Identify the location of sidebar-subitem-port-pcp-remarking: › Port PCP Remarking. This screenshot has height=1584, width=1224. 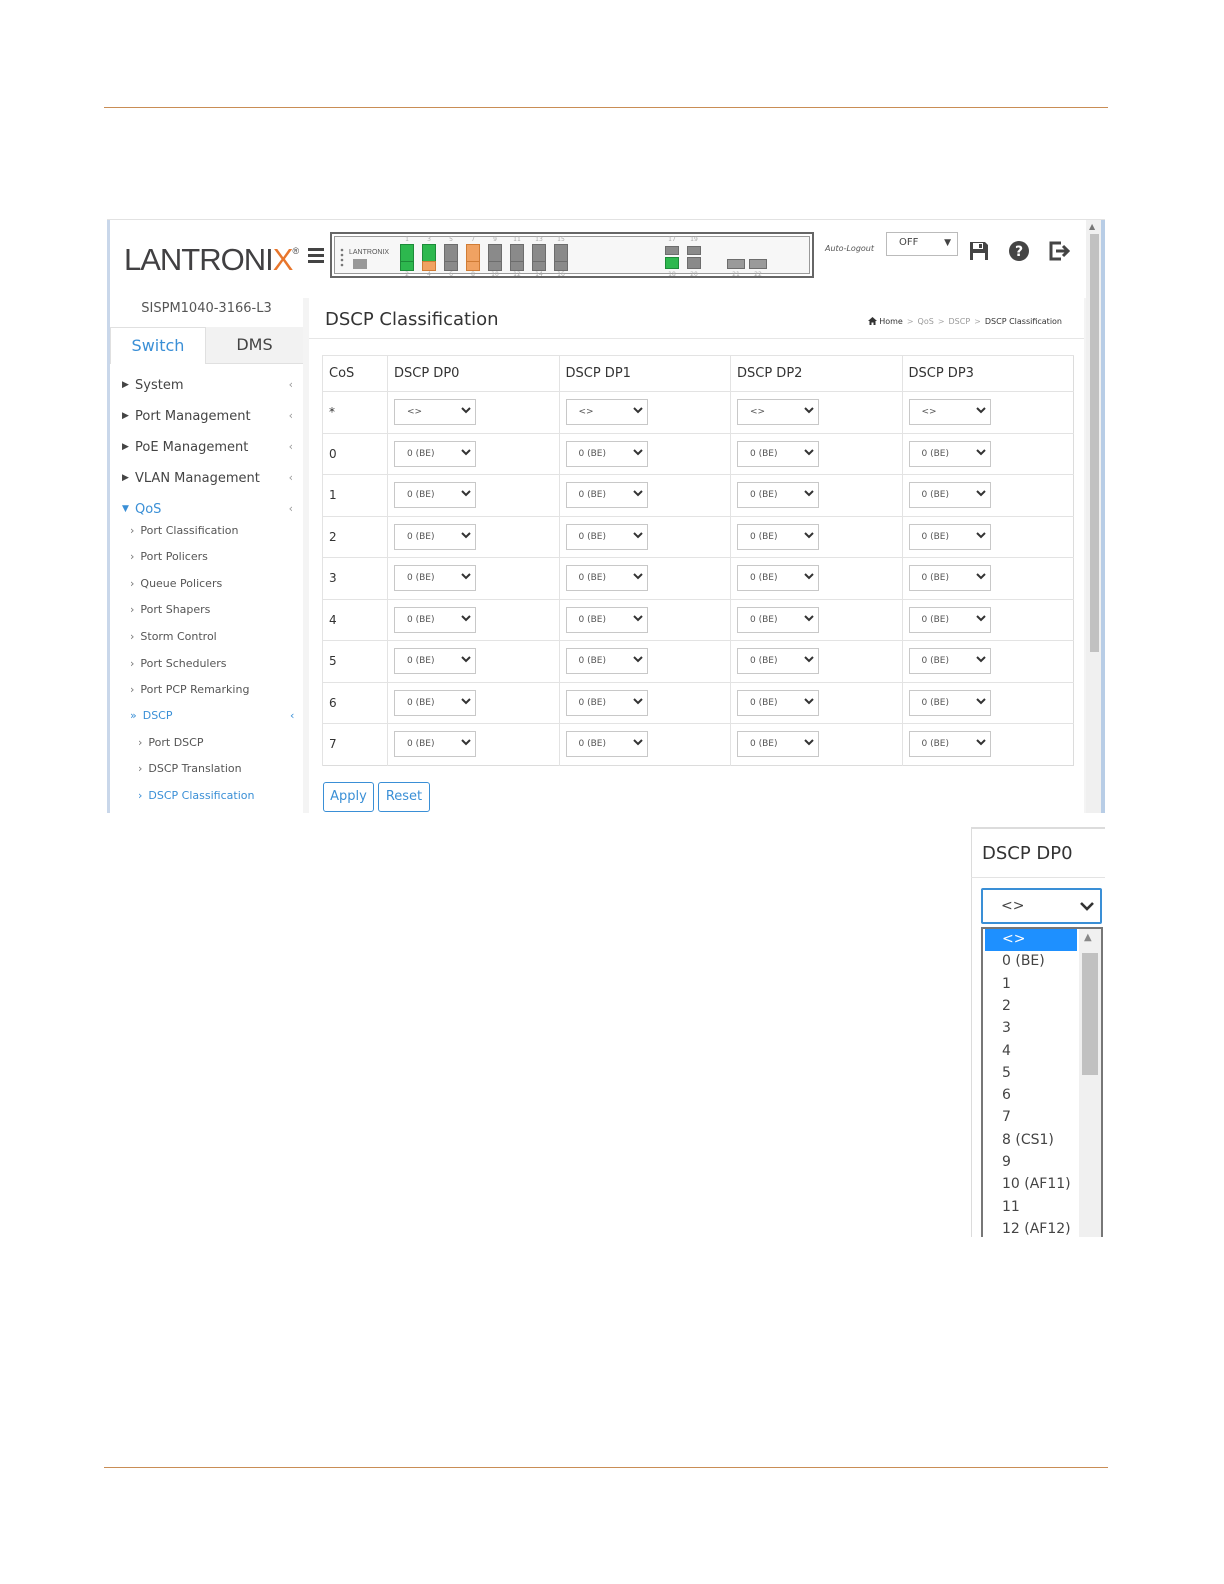
(189, 689).